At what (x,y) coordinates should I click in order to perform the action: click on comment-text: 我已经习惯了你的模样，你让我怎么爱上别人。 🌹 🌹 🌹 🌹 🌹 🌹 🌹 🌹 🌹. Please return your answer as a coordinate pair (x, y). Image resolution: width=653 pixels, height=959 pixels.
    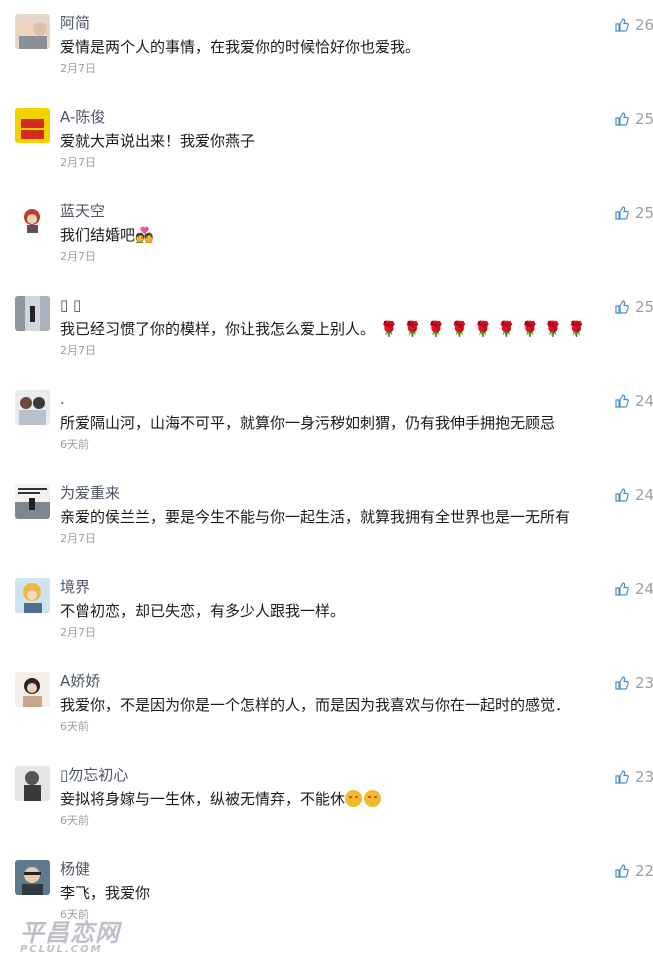
    Looking at the image, I should click on (323, 329).